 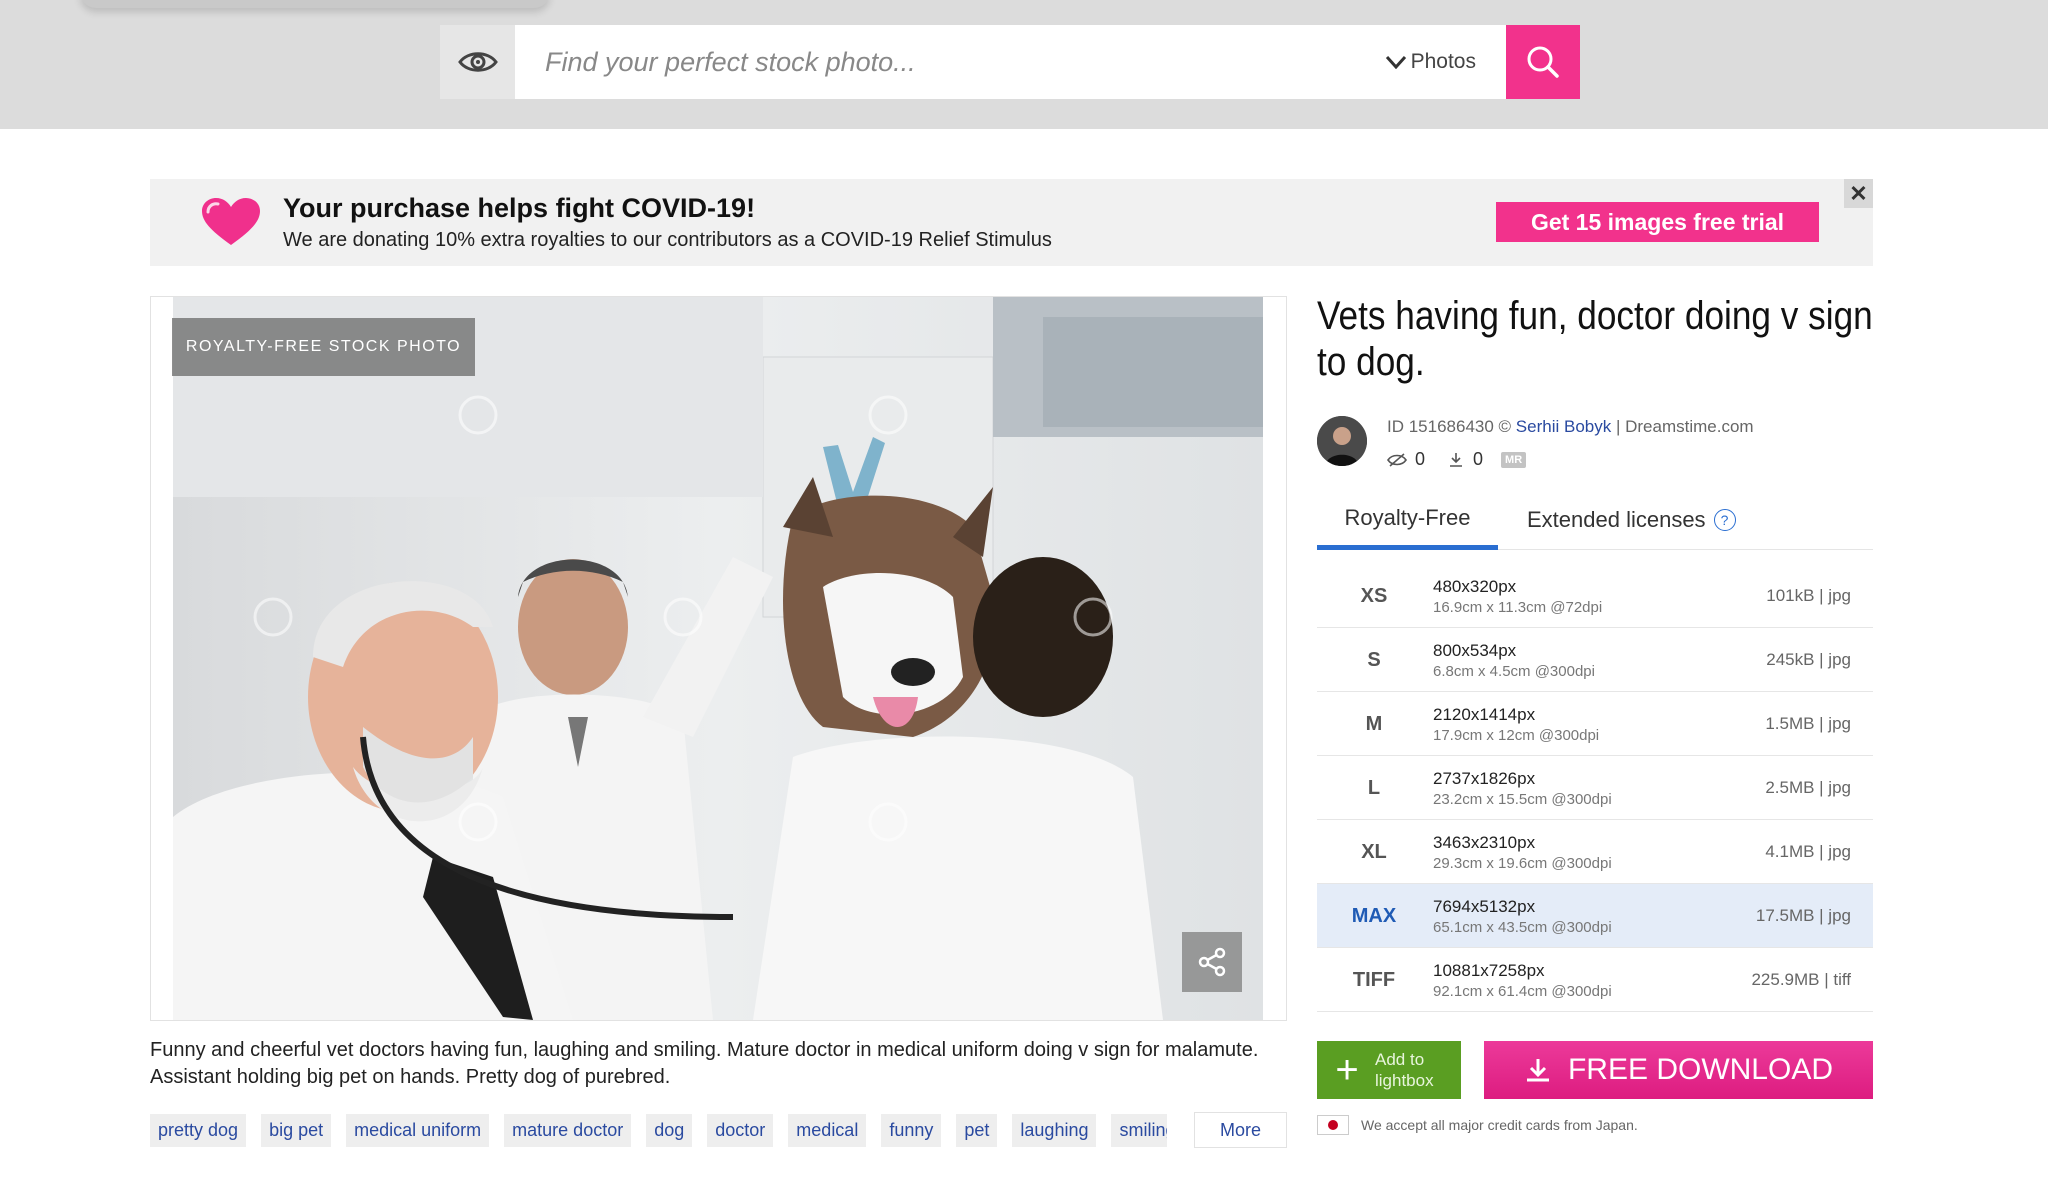 What do you see at coordinates (1516, 735) in the screenshot?
I see `size-print: 17.9cm x 12cm @300dpi` at bounding box center [1516, 735].